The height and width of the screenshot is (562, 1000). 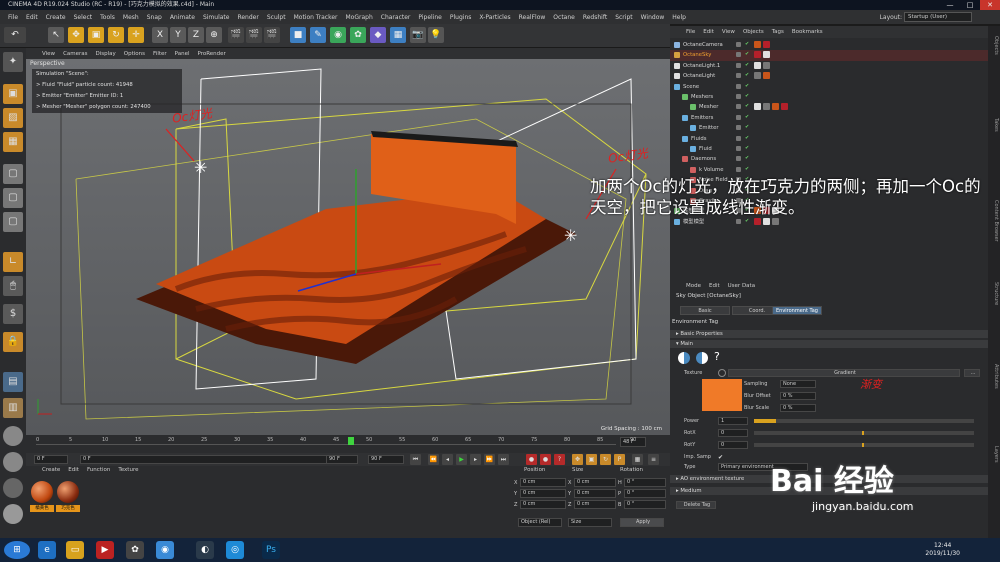 I want to click on object-menu-edit: Edit, so click(x=708, y=32).